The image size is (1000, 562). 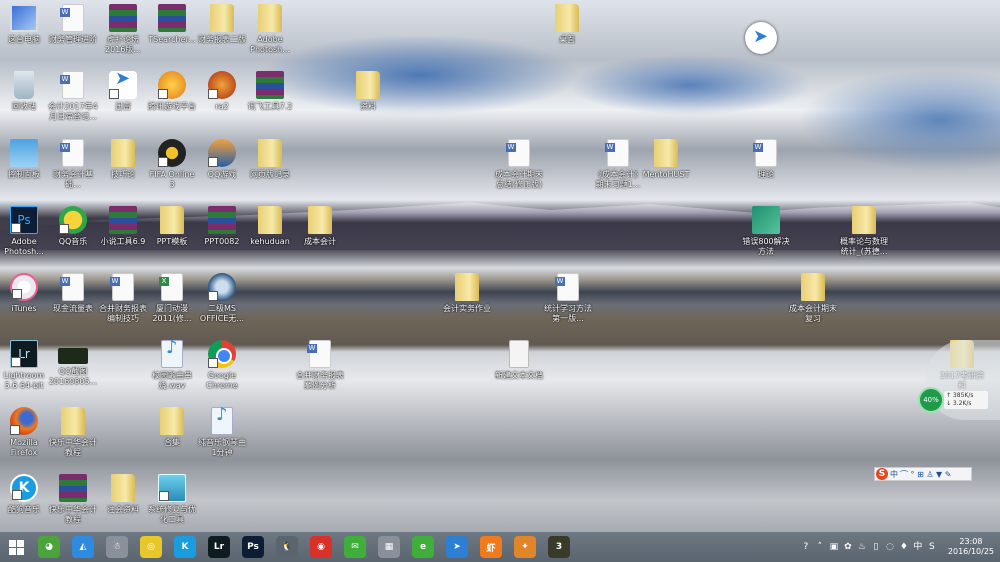 What do you see at coordinates (959, 403) in the screenshot?
I see `download-speed: ↓ 3.2K/s` at bounding box center [959, 403].